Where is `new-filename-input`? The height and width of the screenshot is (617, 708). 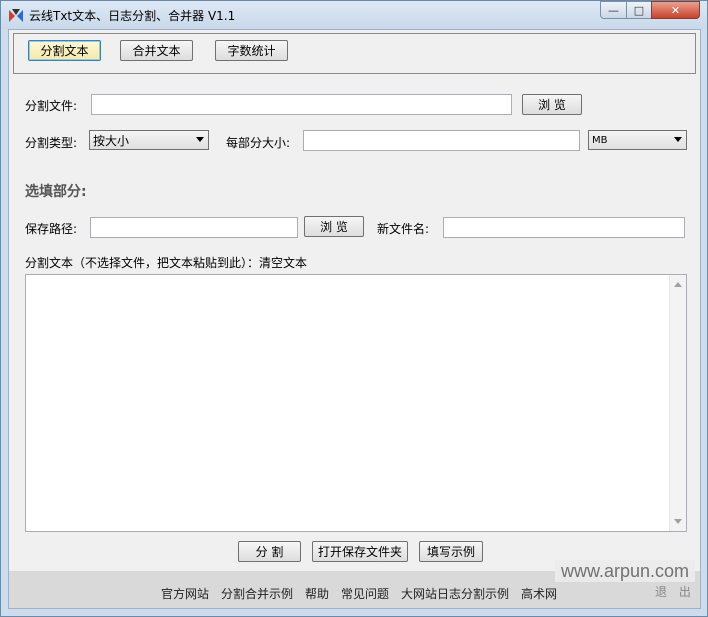
new-filename-input is located at coordinates (564, 227).